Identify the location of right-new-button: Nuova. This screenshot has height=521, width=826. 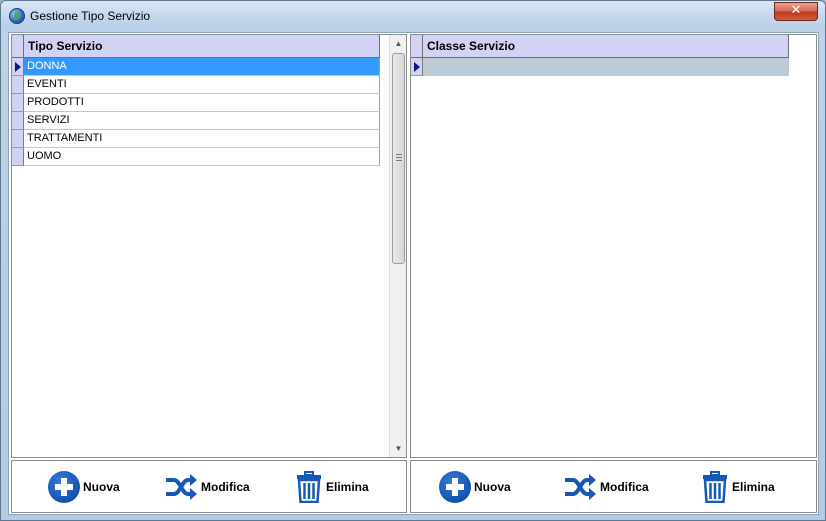
(475, 487).